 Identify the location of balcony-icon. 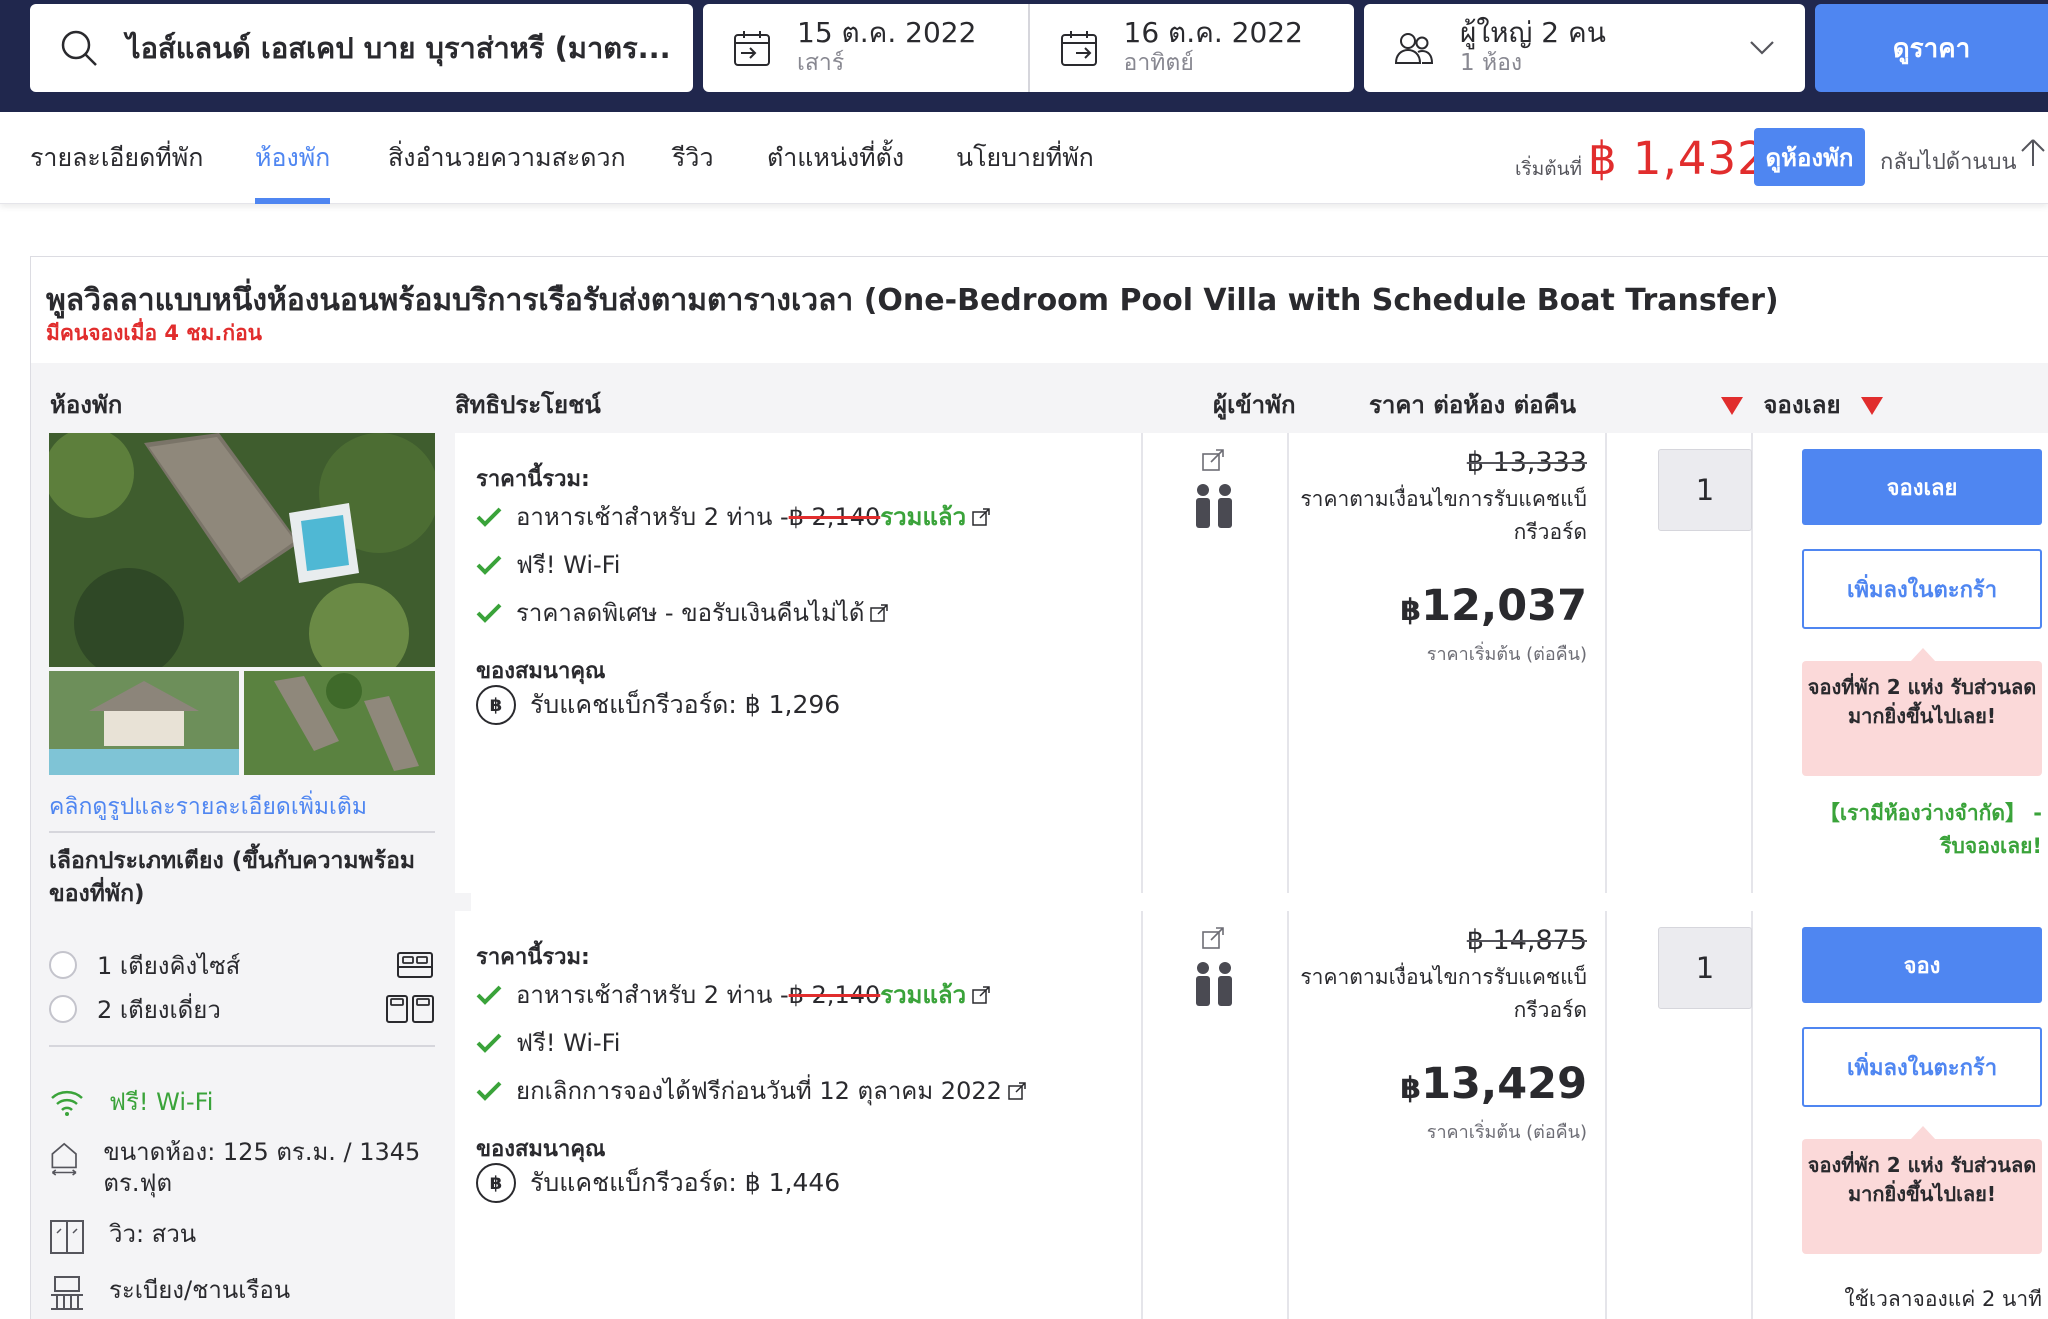
(67, 1293).